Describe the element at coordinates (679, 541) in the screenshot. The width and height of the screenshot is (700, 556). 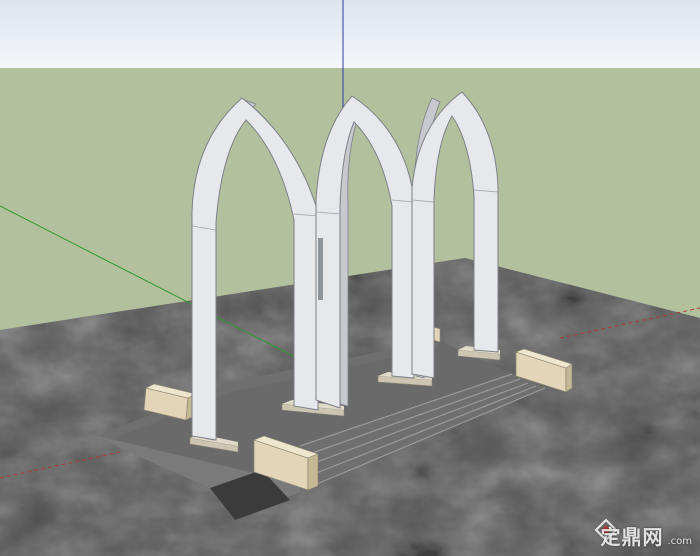
I see `watermark-domain: .com` at that location.